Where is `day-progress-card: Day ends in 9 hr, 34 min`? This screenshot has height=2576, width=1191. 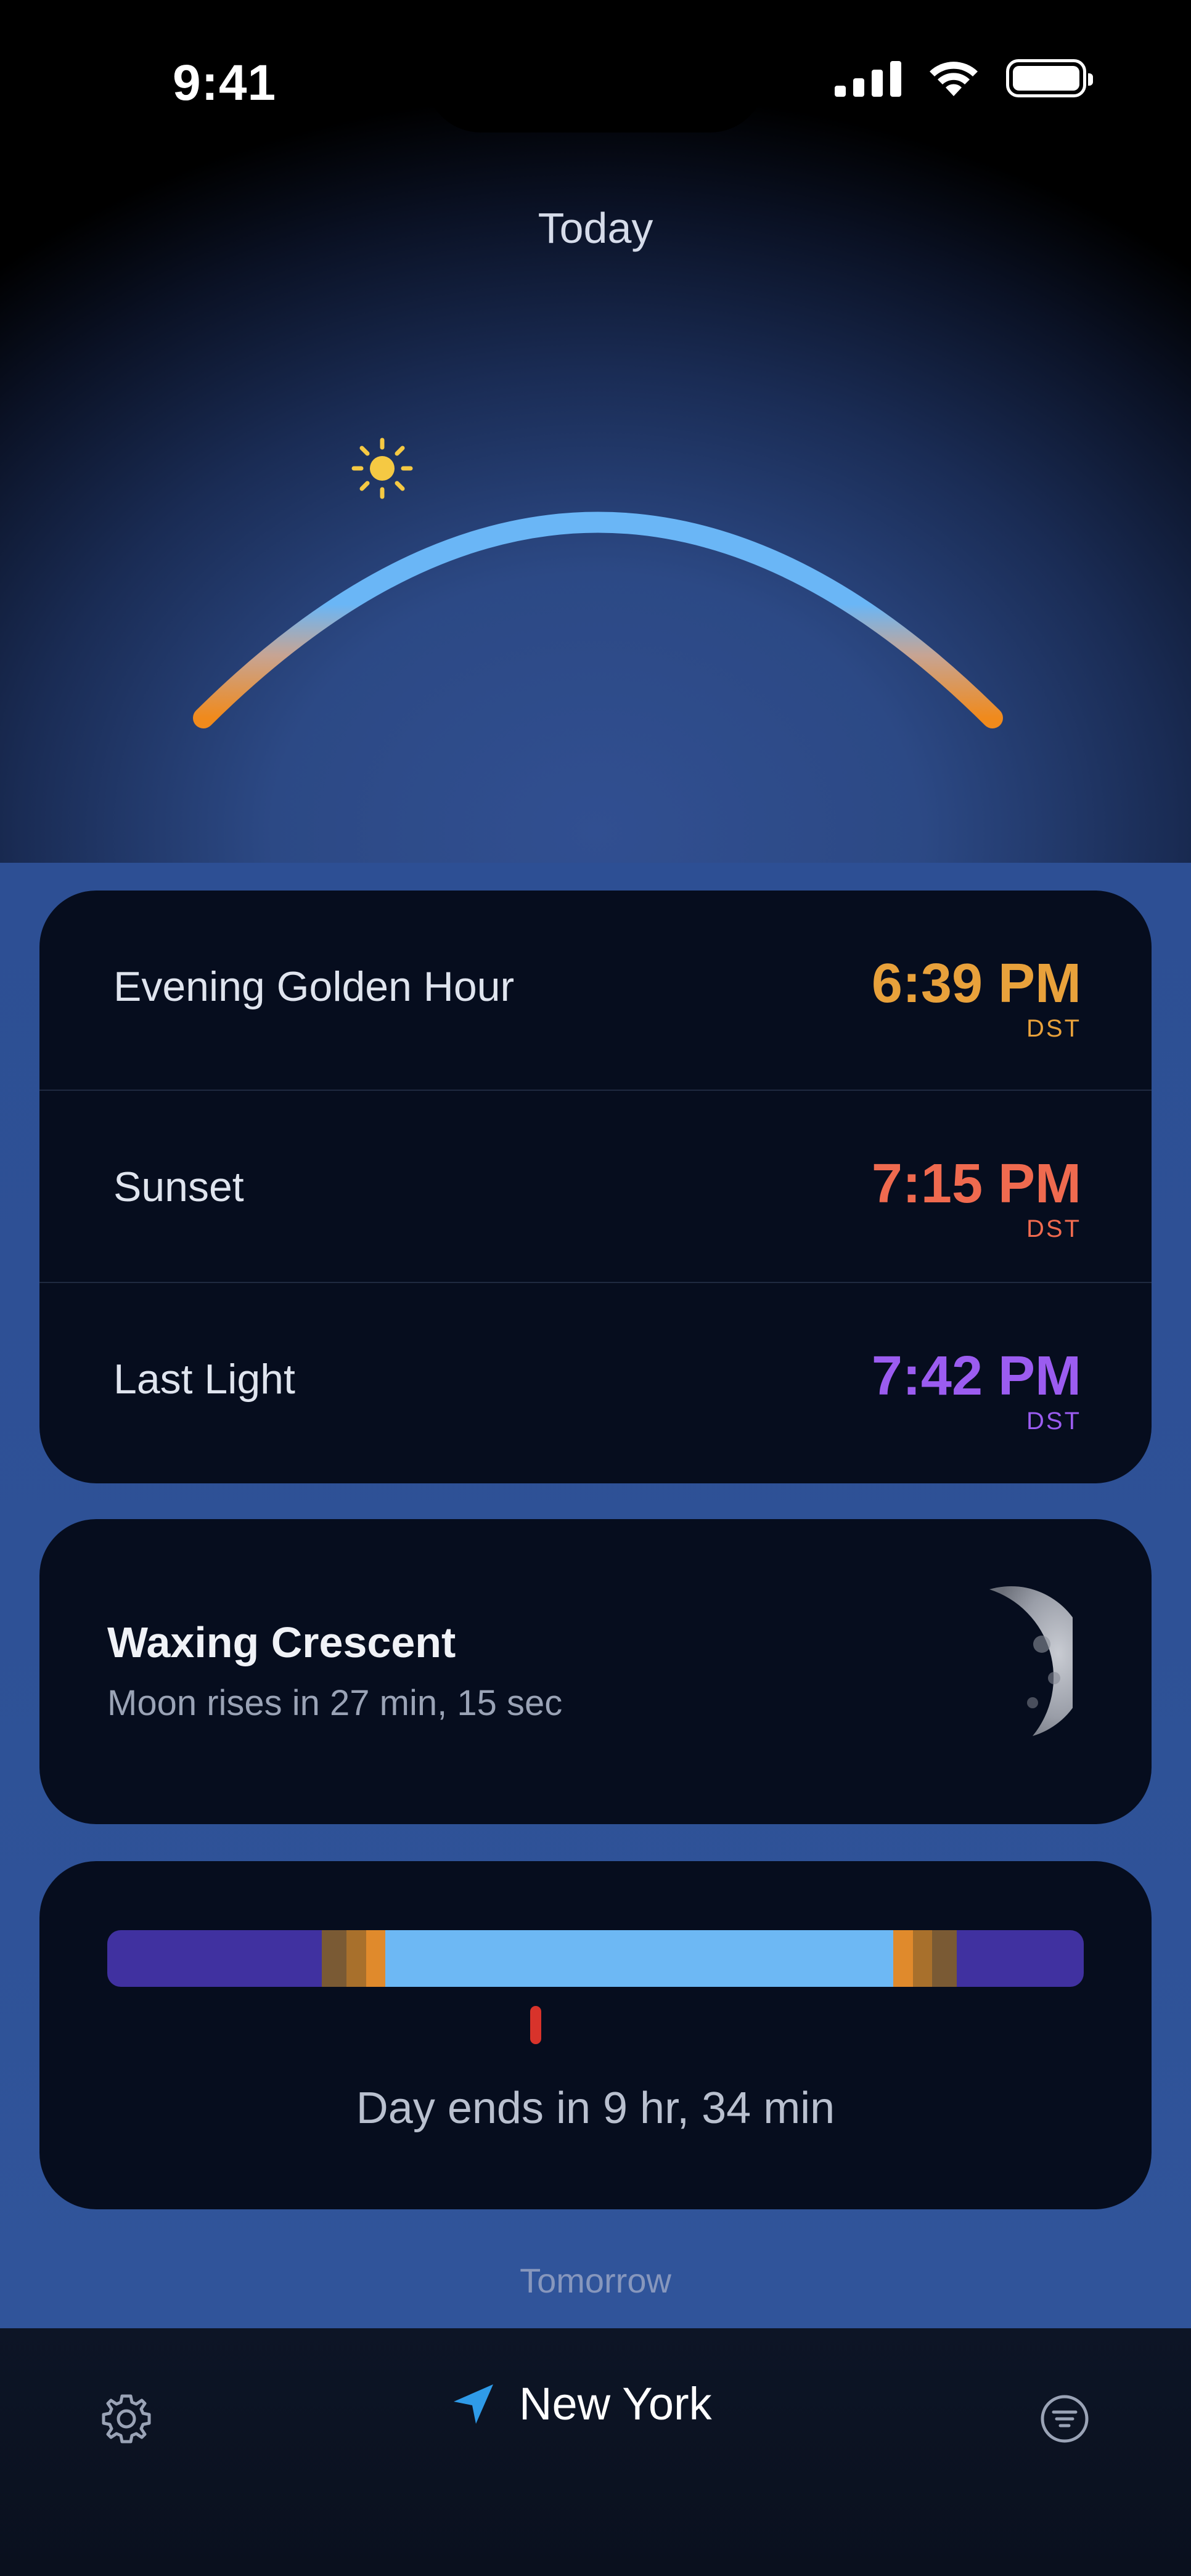
day-progress-card: Day ends in 9 hr, 34 min is located at coordinates (595, 2035).